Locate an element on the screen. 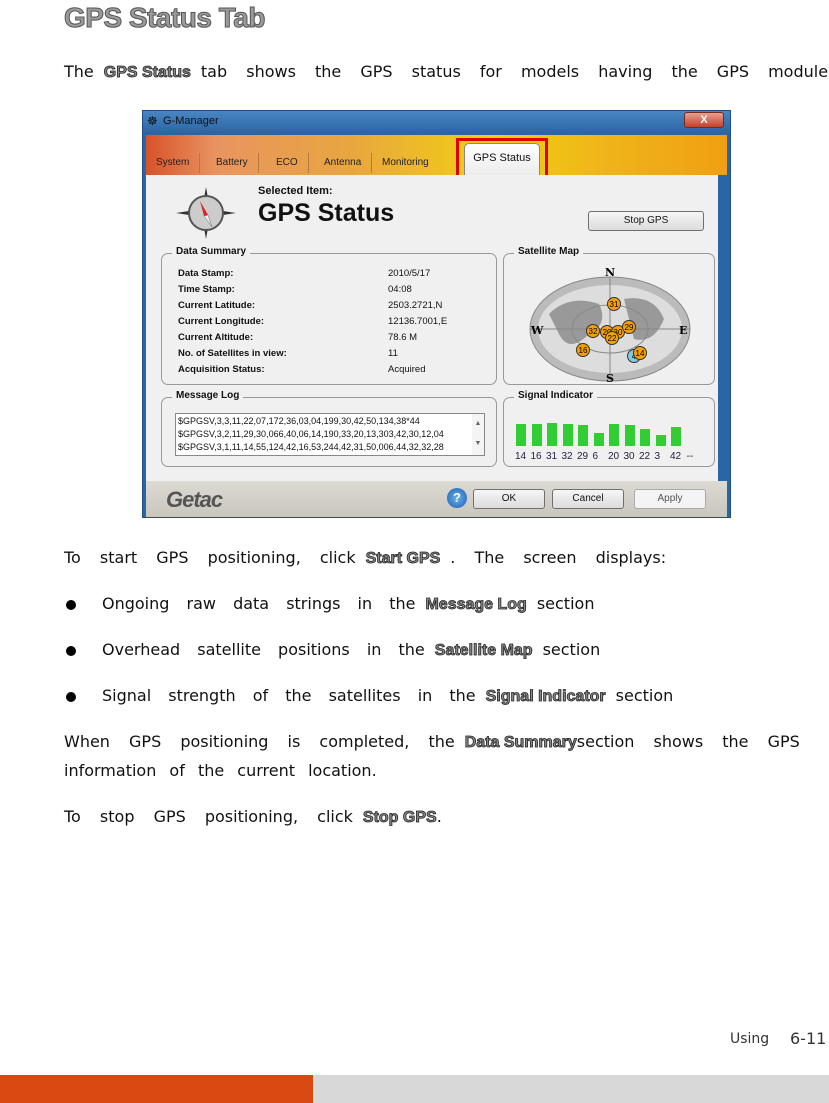  summary-value: 78.6 M is located at coordinates (403, 337).